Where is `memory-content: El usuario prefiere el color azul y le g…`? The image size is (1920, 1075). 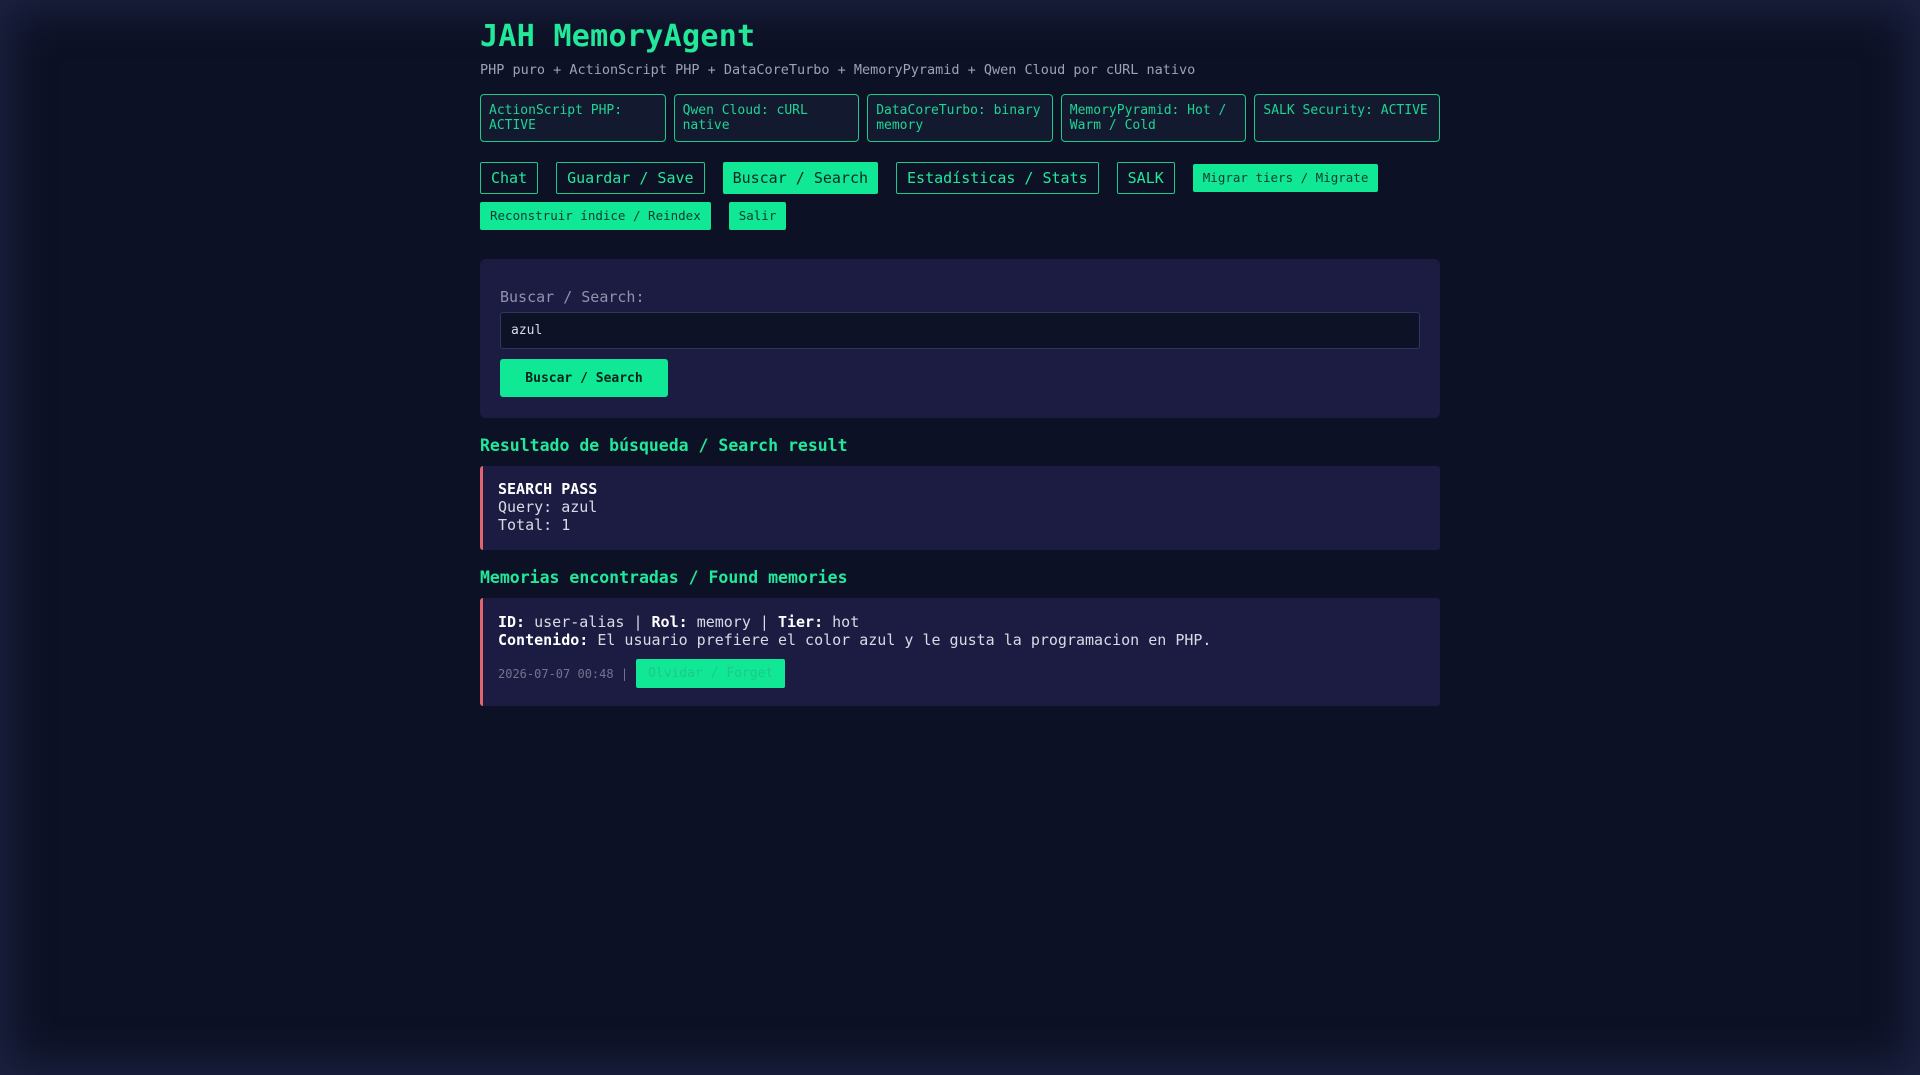
memory-content: El usuario prefiere el color azul y le g… is located at coordinates (904, 640).